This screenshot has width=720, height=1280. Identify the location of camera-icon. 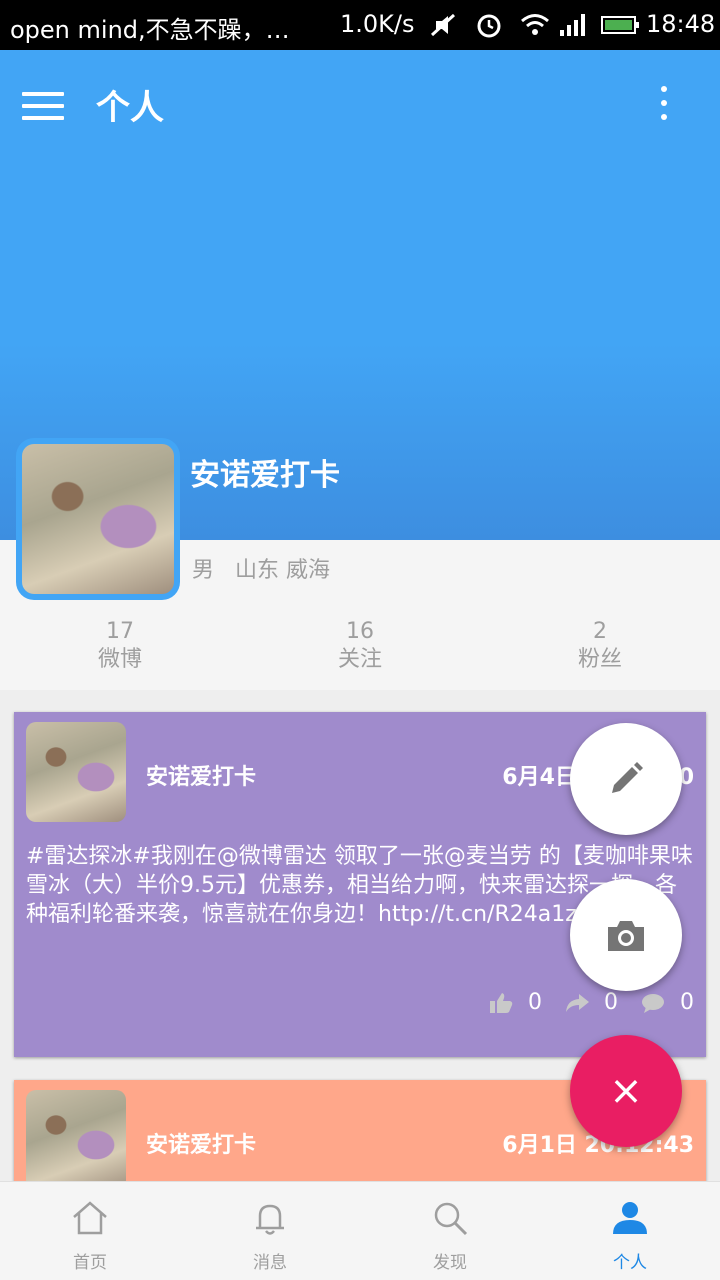
(626, 936).